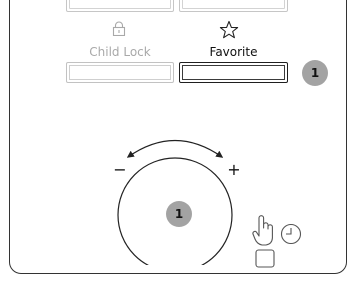 Image resolution: width=359 pixels, height=282 pixels. I want to click on favorite-label: Favorite, so click(233, 52).